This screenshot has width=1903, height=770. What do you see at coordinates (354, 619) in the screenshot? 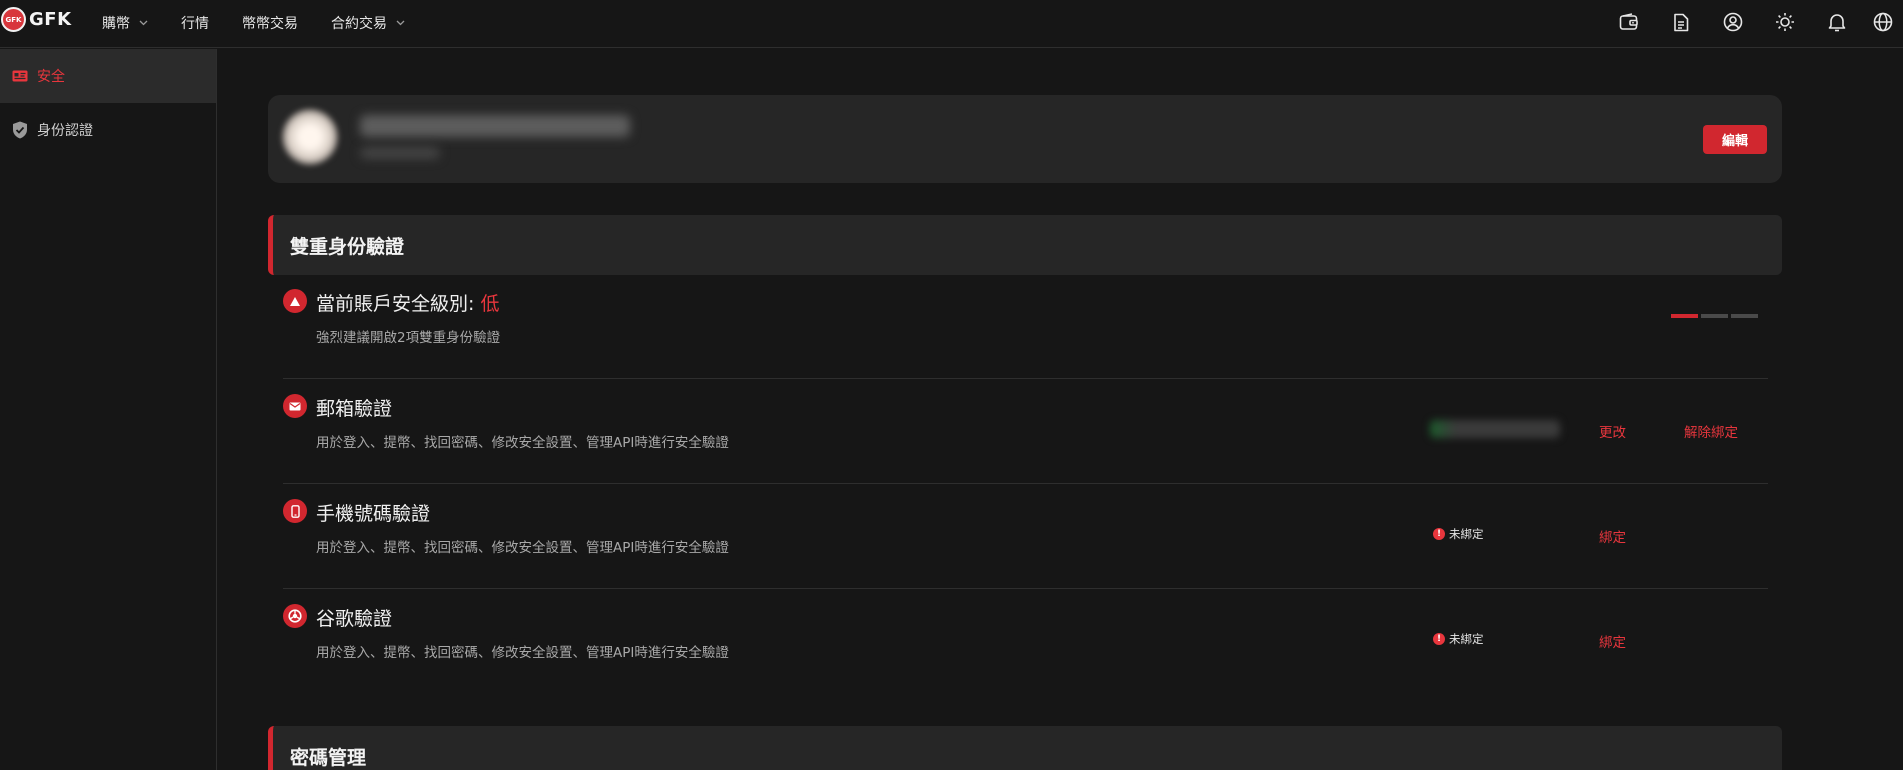
I see `google-verification-title: 谷歌驗證` at bounding box center [354, 619].